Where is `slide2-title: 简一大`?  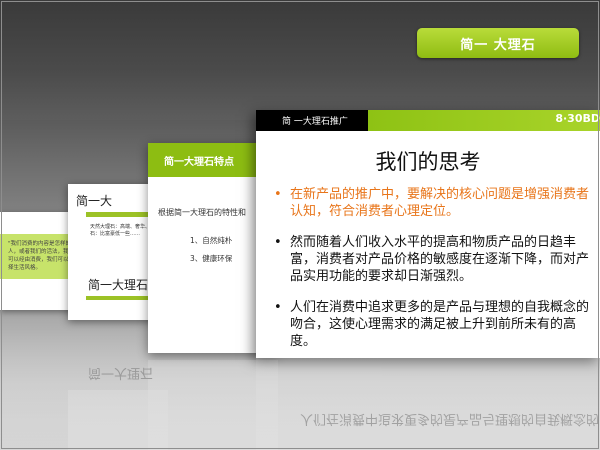 slide2-title: 简一大 is located at coordinates (94, 201).